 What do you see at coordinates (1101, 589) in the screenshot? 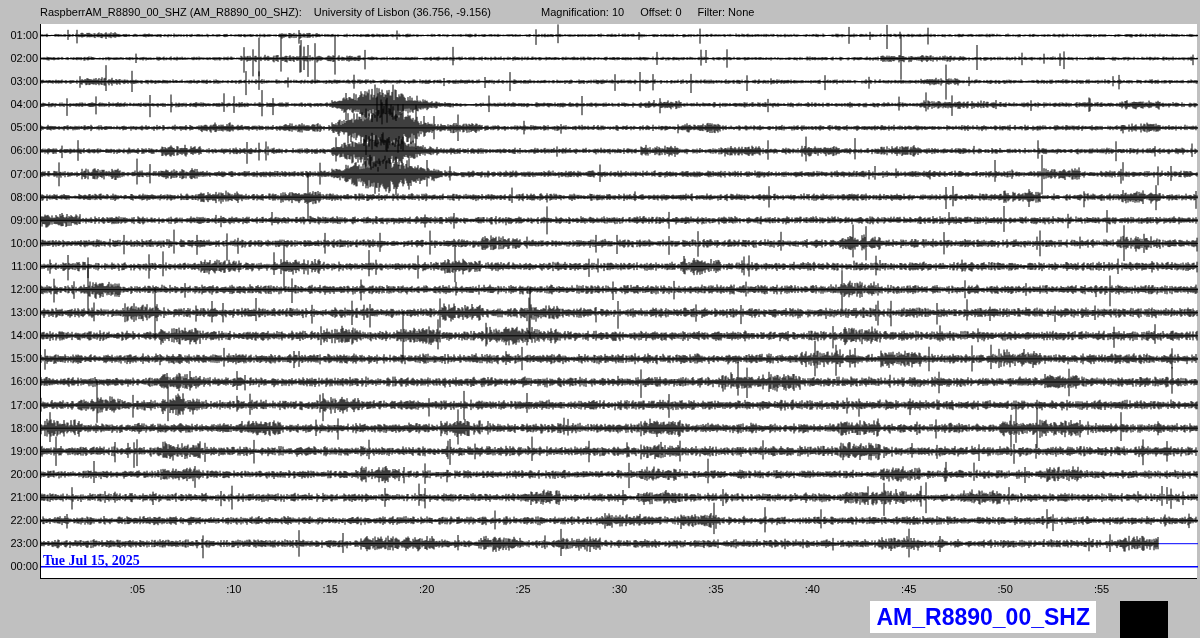
I see `minute-tick-label: :55` at bounding box center [1101, 589].